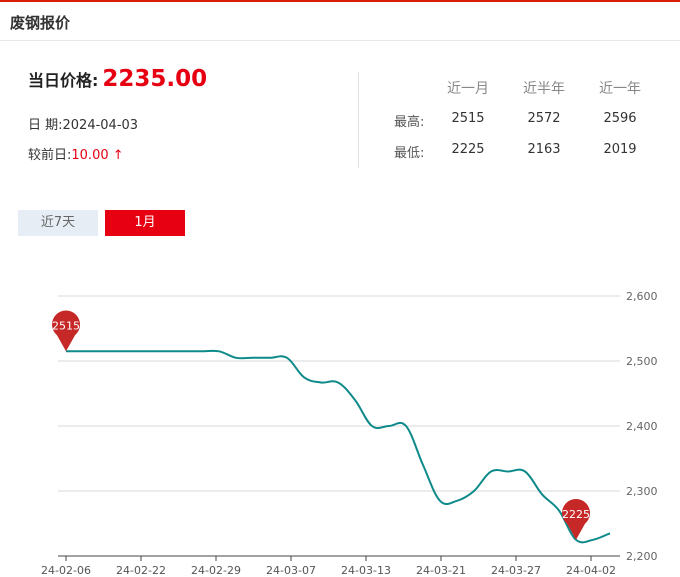  What do you see at coordinates (145, 223) in the screenshot?
I see `tab-1-month: 1月` at bounding box center [145, 223].